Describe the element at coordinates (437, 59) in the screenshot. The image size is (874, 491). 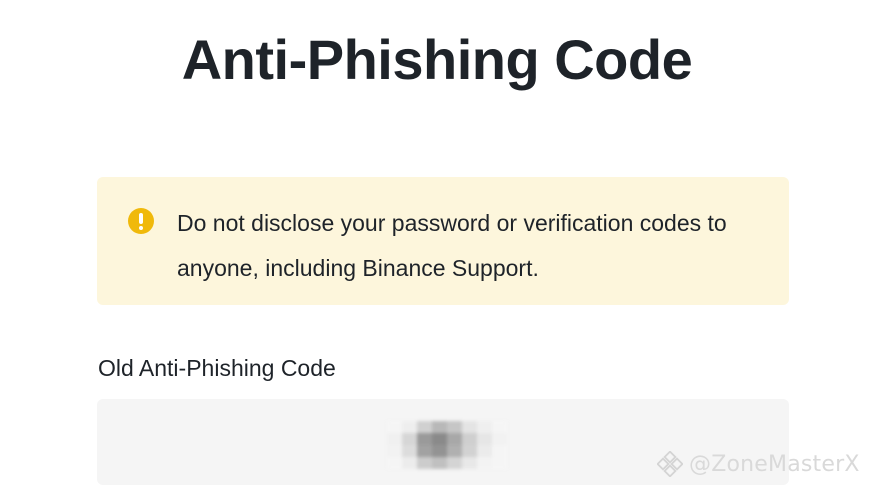
I see `page-title: Anti-Phishing Code` at that location.